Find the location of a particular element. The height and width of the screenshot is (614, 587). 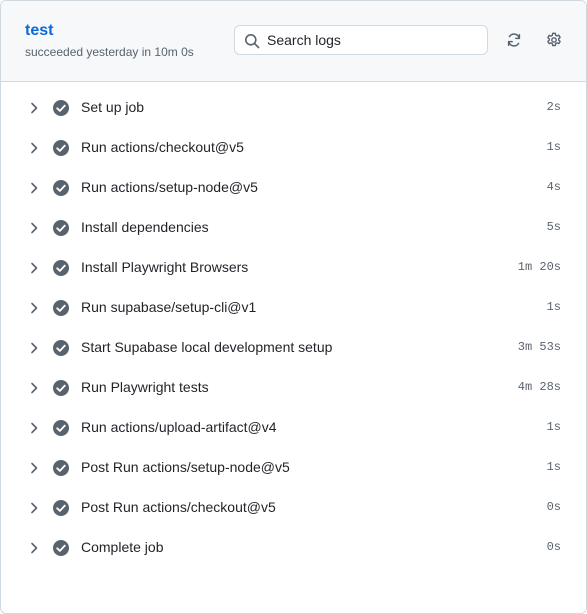

step-name: Run actions/upload-artifact@v4 is located at coordinates (179, 427).